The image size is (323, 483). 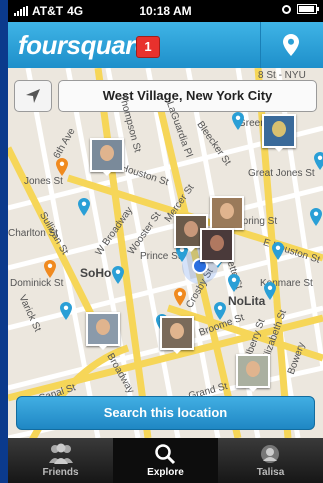 What do you see at coordinates (308, 9) in the screenshot?
I see `battery-icon` at bounding box center [308, 9].